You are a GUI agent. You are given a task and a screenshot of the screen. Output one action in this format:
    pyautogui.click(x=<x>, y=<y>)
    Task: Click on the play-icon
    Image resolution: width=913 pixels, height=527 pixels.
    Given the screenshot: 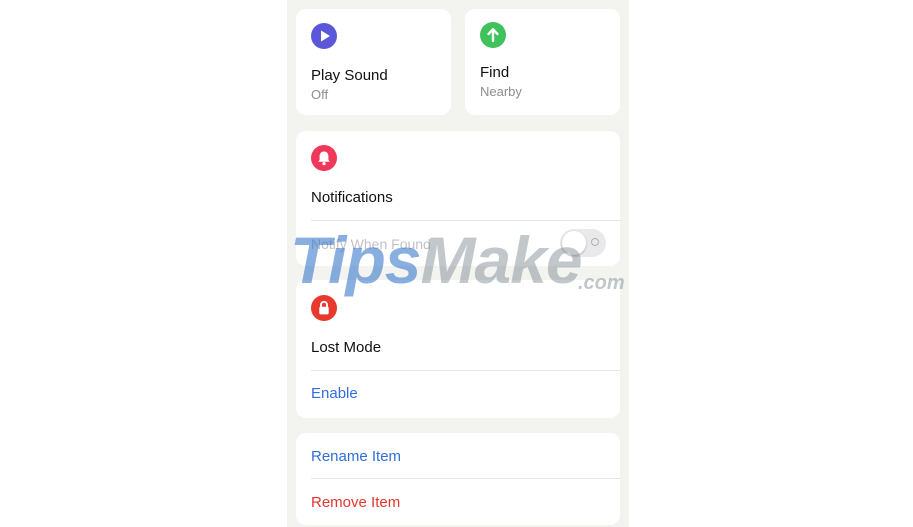 What is the action you would take?
    pyautogui.click(x=324, y=36)
    